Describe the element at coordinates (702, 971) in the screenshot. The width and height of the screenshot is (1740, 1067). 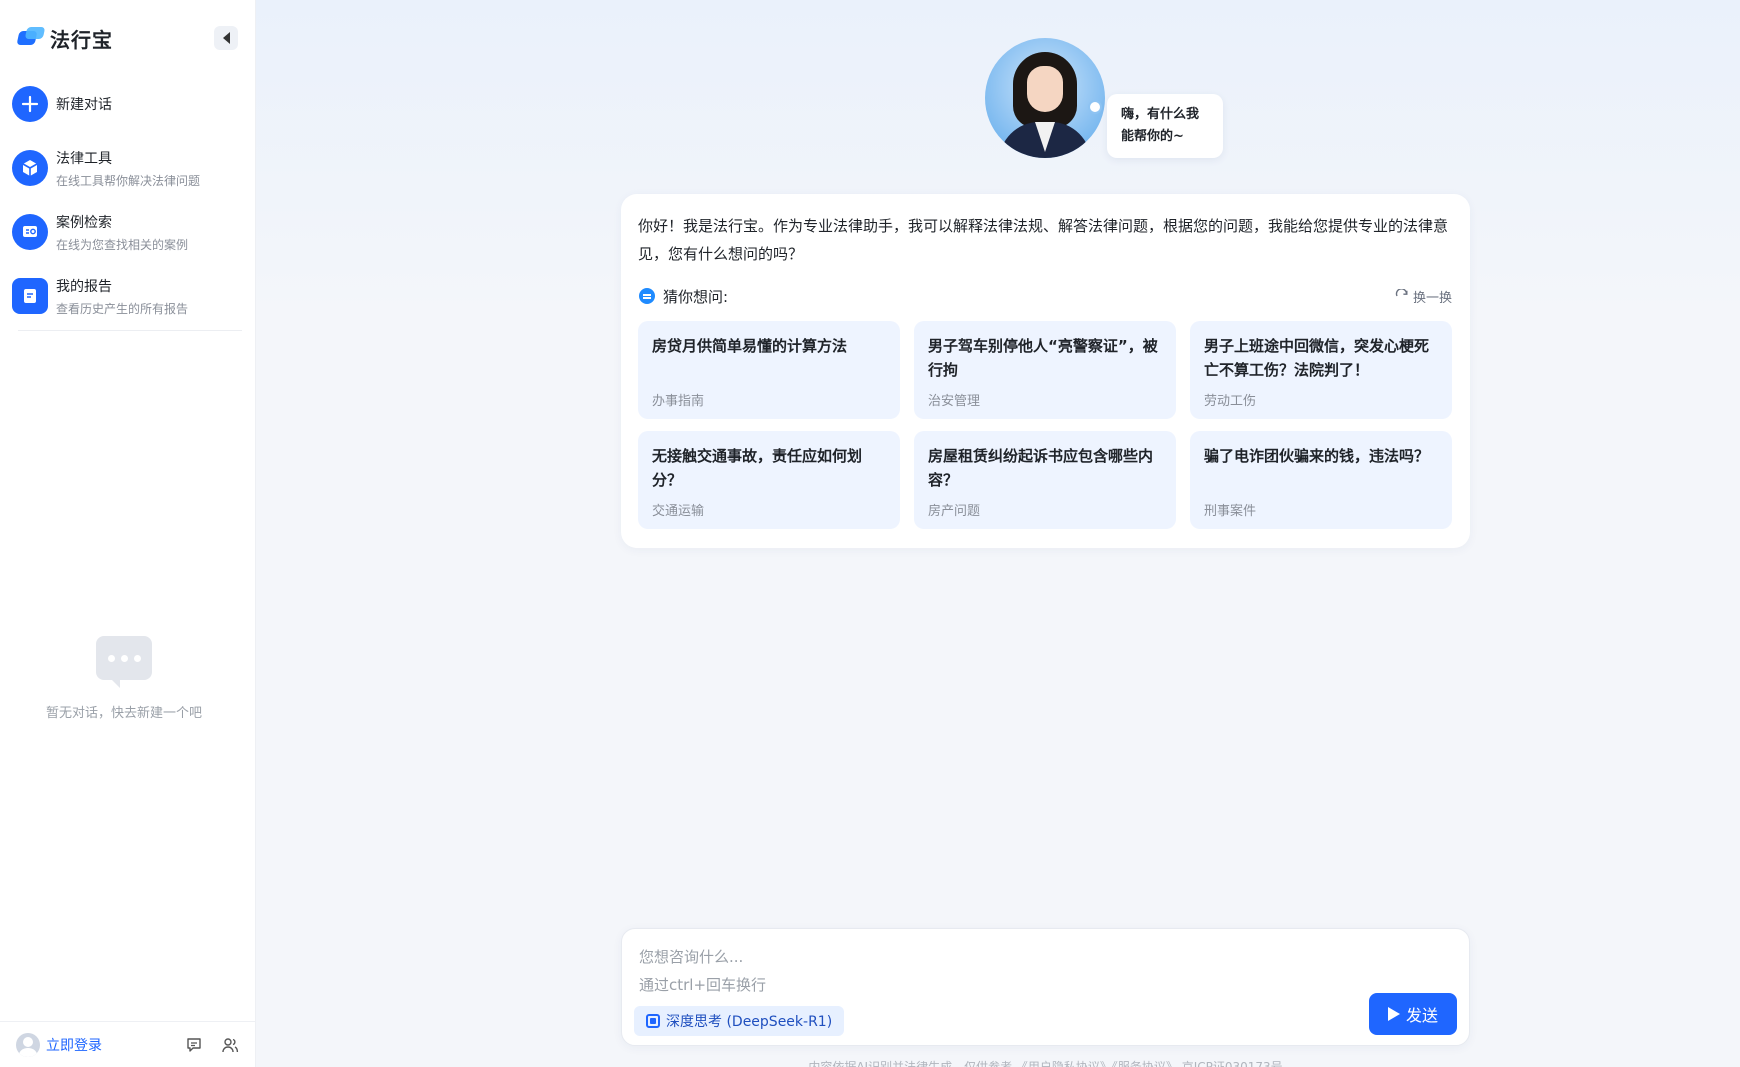
I see `chat-input-placeholder: 您想咨询什么... 通过ctrl+回车换行` at that location.